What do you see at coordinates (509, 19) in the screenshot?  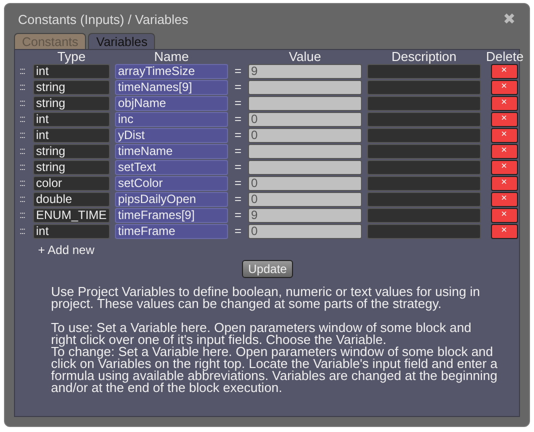 I see `close-button: ✖` at bounding box center [509, 19].